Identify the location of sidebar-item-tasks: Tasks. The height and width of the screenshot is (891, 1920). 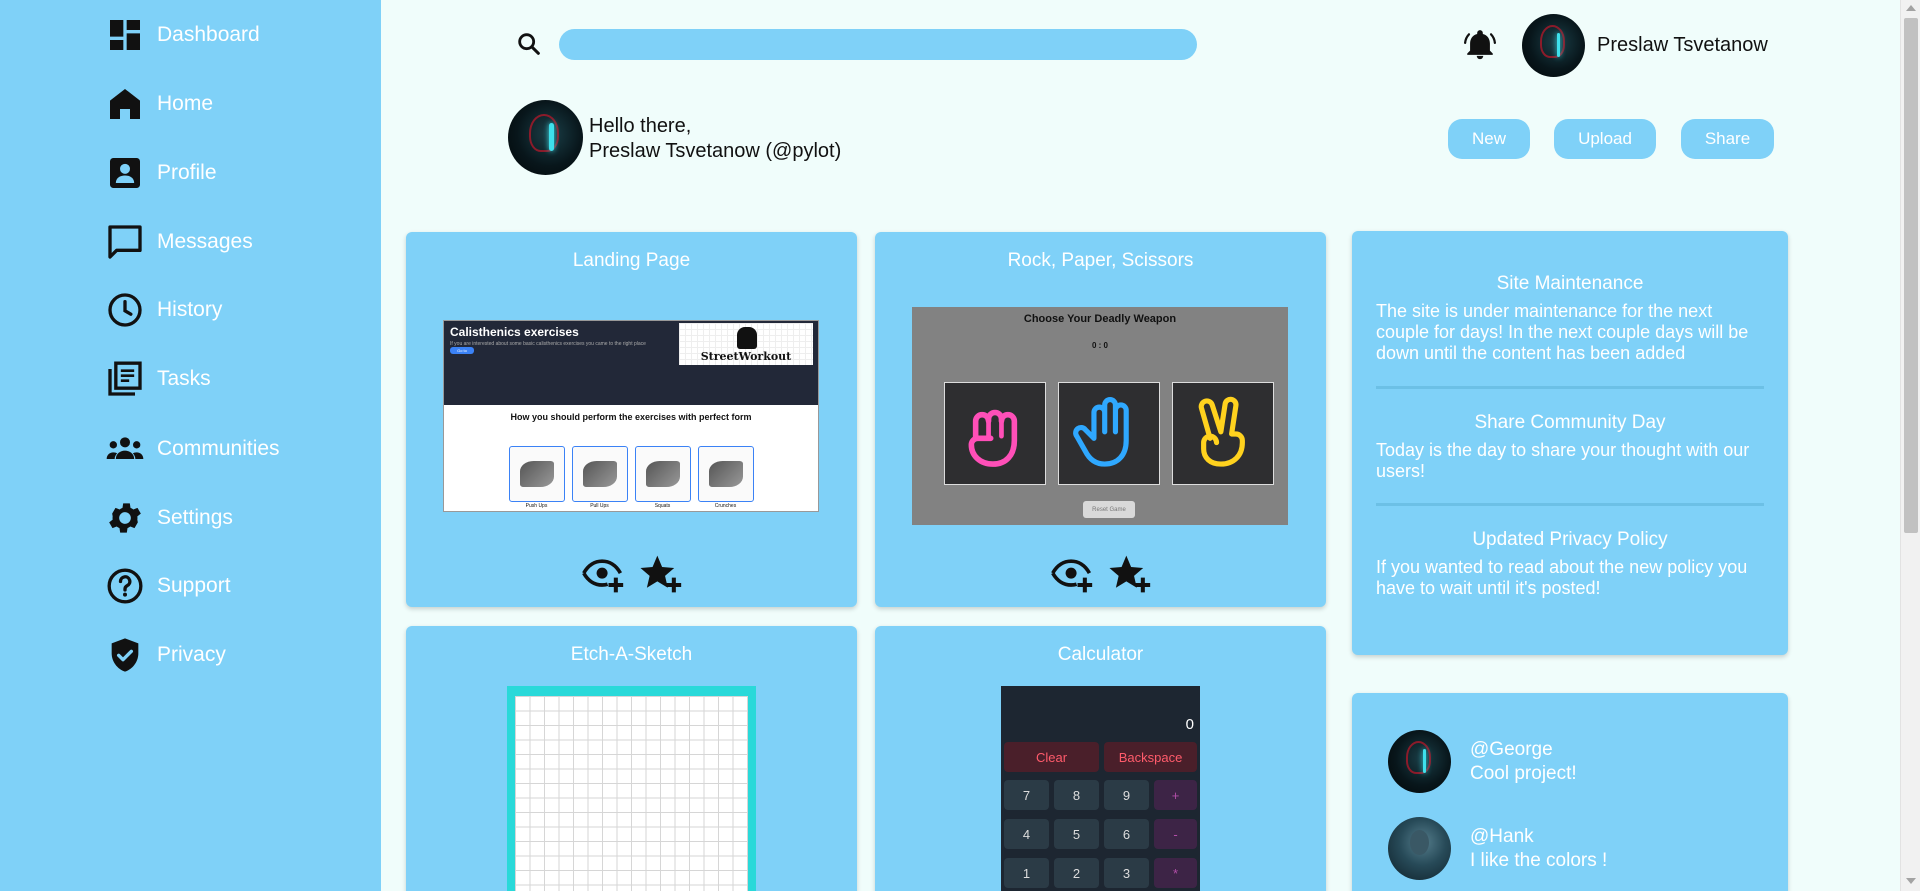
(158, 379).